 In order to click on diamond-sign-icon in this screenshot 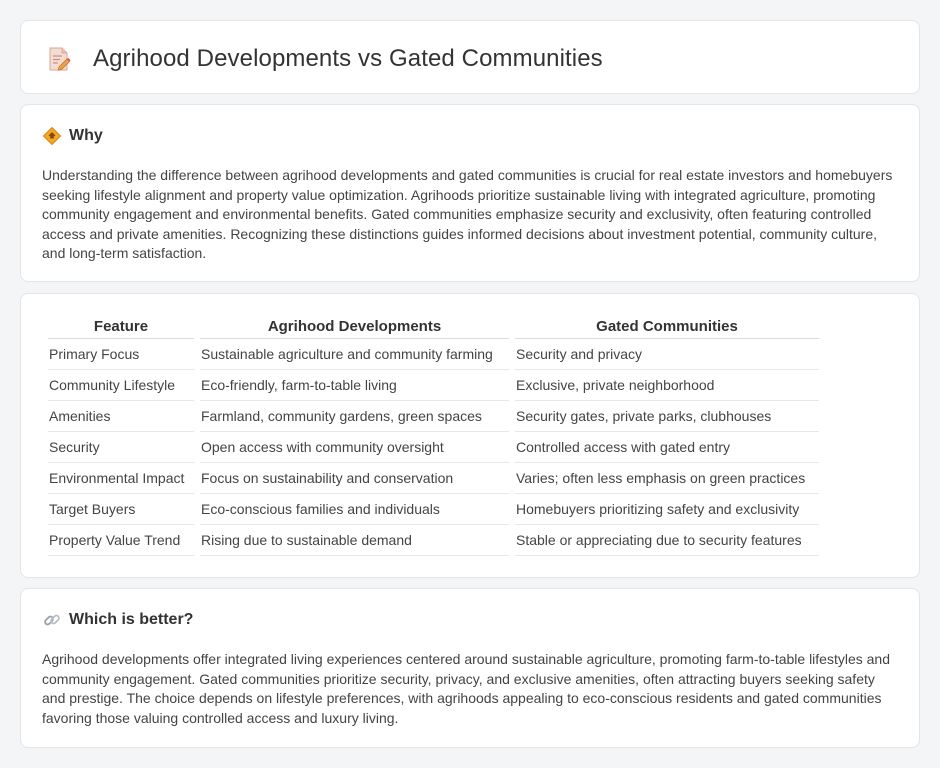, I will do `click(52, 136)`.